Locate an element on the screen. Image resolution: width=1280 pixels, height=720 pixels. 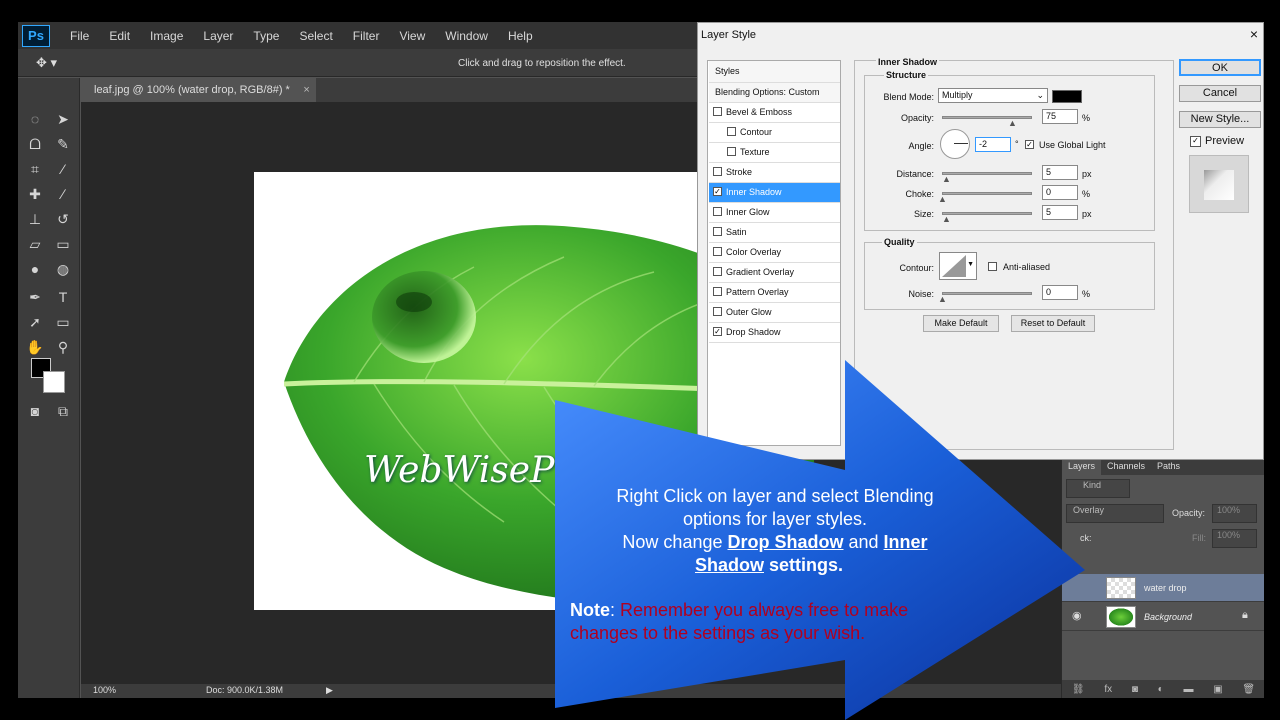
blur-icon: ● is located at coordinates (35, 269).